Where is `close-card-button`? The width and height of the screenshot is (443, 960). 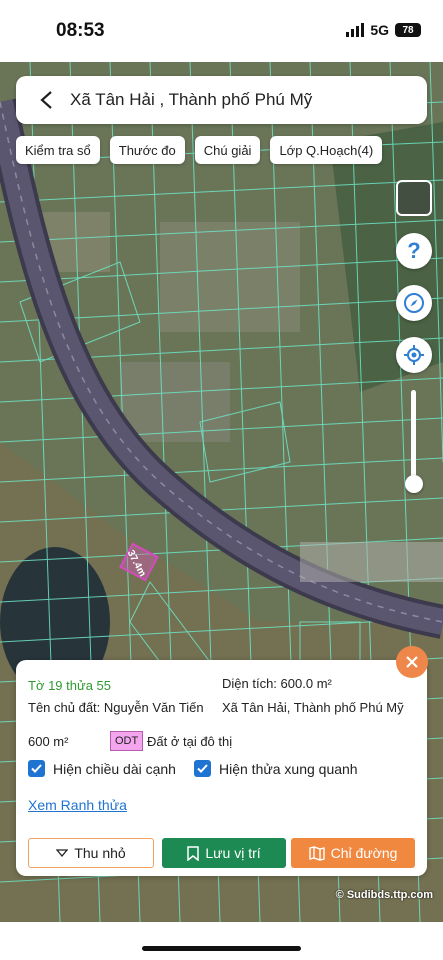 close-card-button is located at coordinates (412, 662).